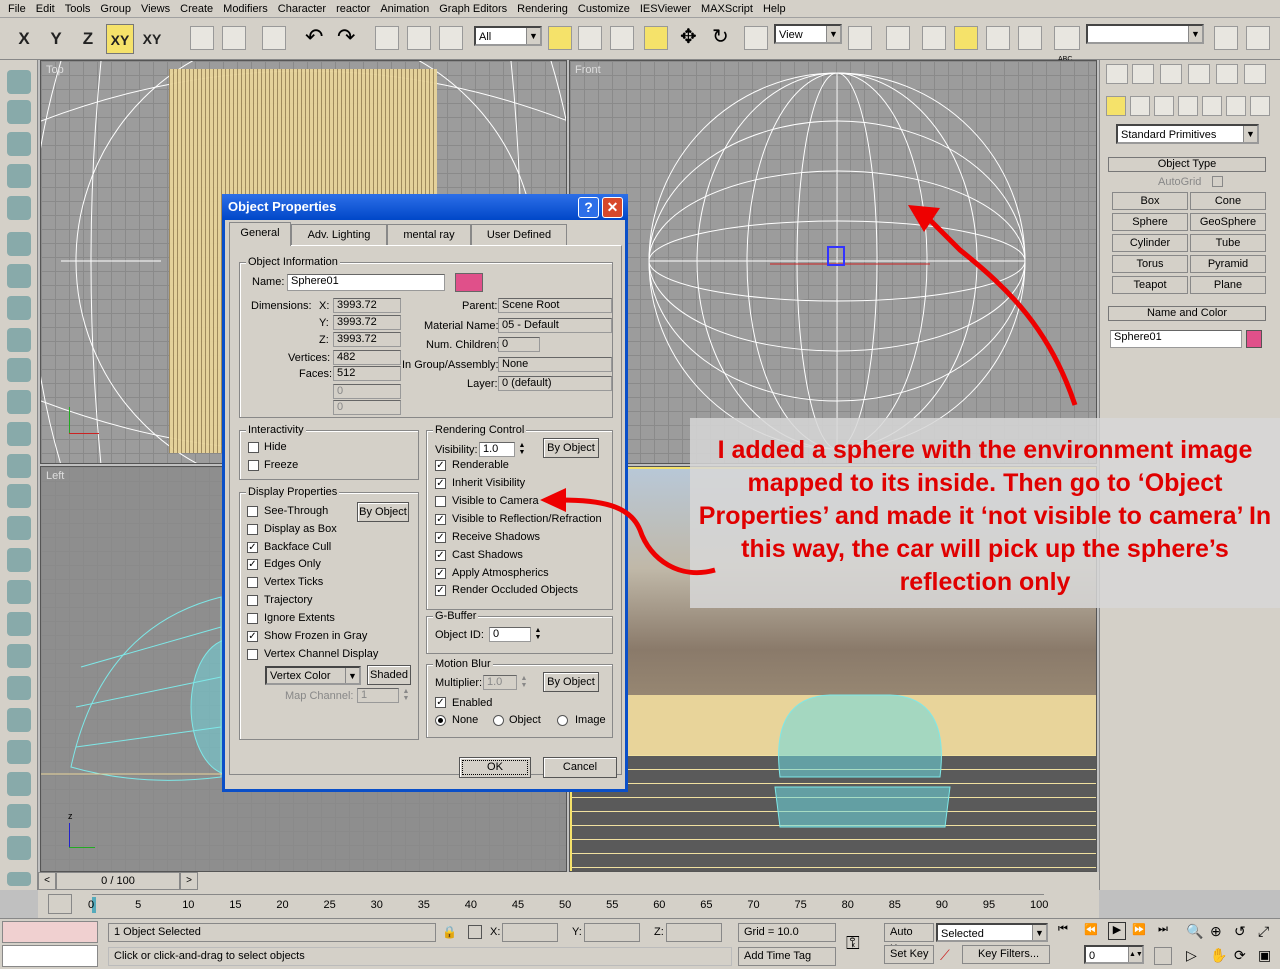 The height and width of the screenshot is (969, 1280). What do you see at coordinates (19, 752) in the screenshot?
I see `rope-icon` at bounding box center [19, 752].